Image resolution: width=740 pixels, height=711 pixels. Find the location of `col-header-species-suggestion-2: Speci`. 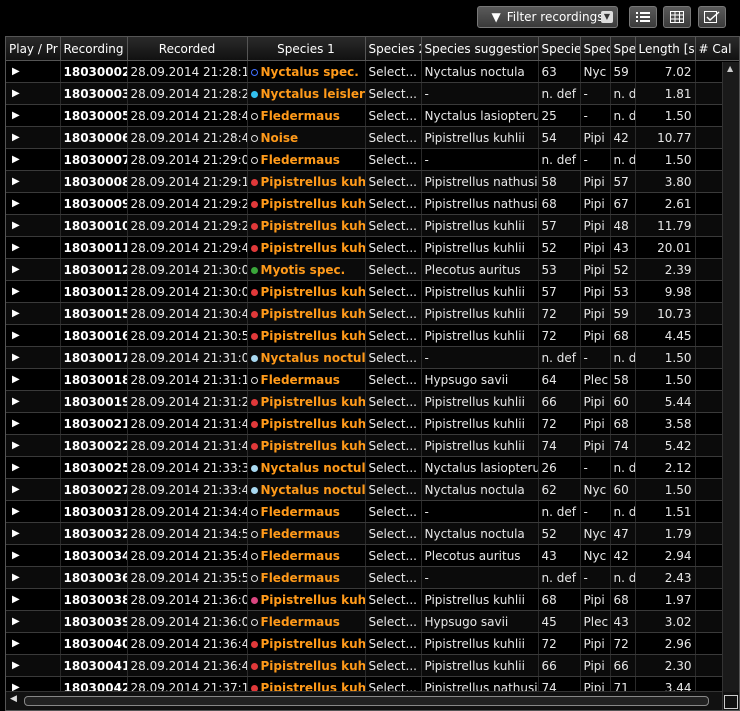

col-header-species-suggestion-2: Speci is located at coordinates (595, 49).